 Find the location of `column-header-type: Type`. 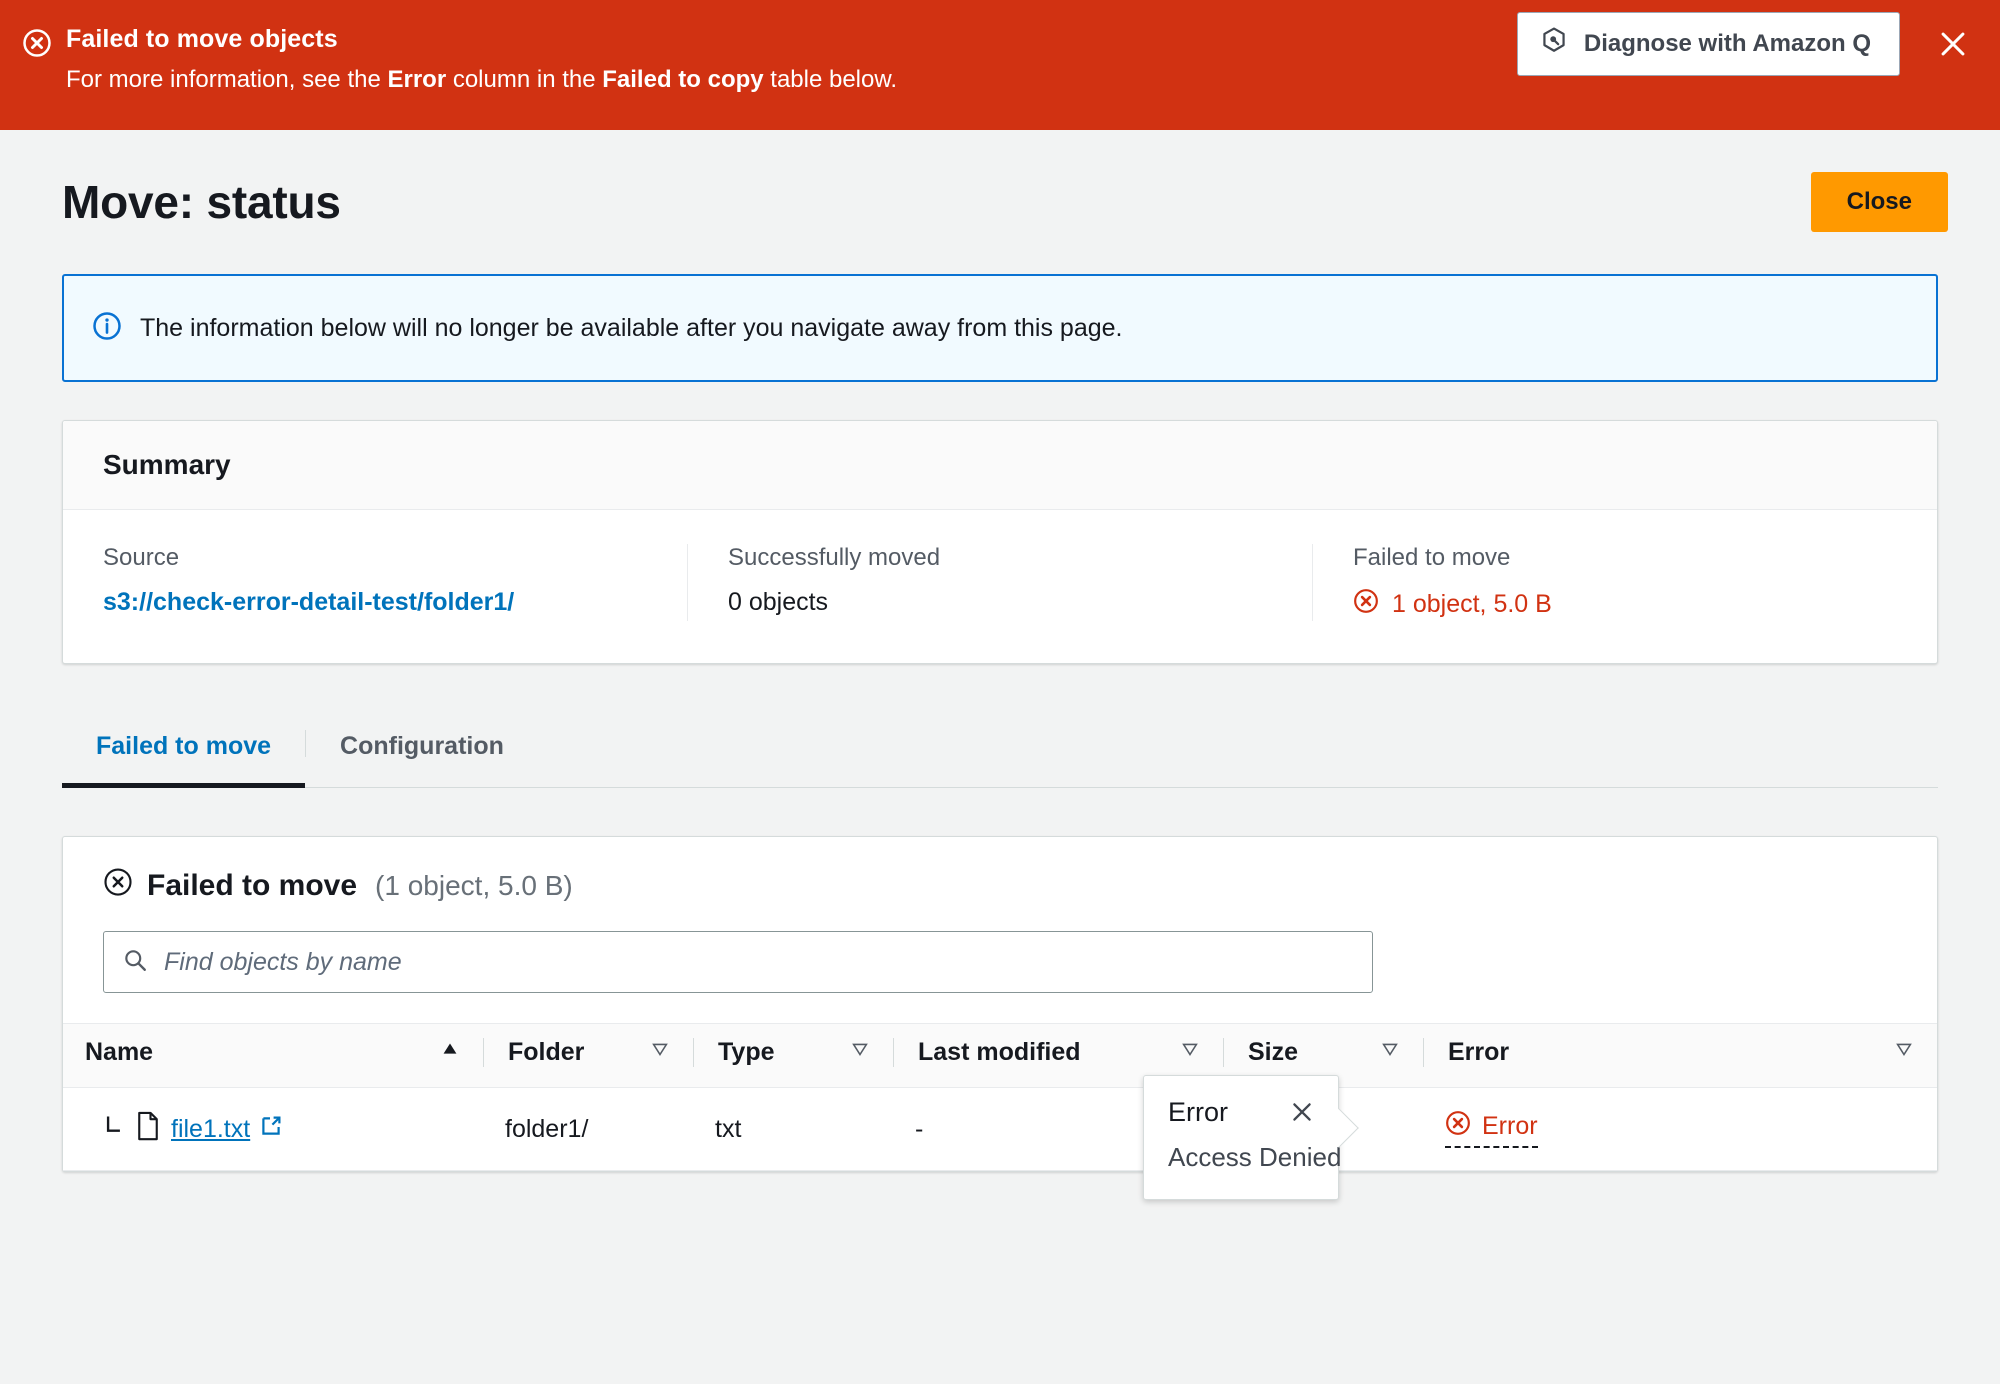

column-header-type: Type is located at coordinates (793, 1055).